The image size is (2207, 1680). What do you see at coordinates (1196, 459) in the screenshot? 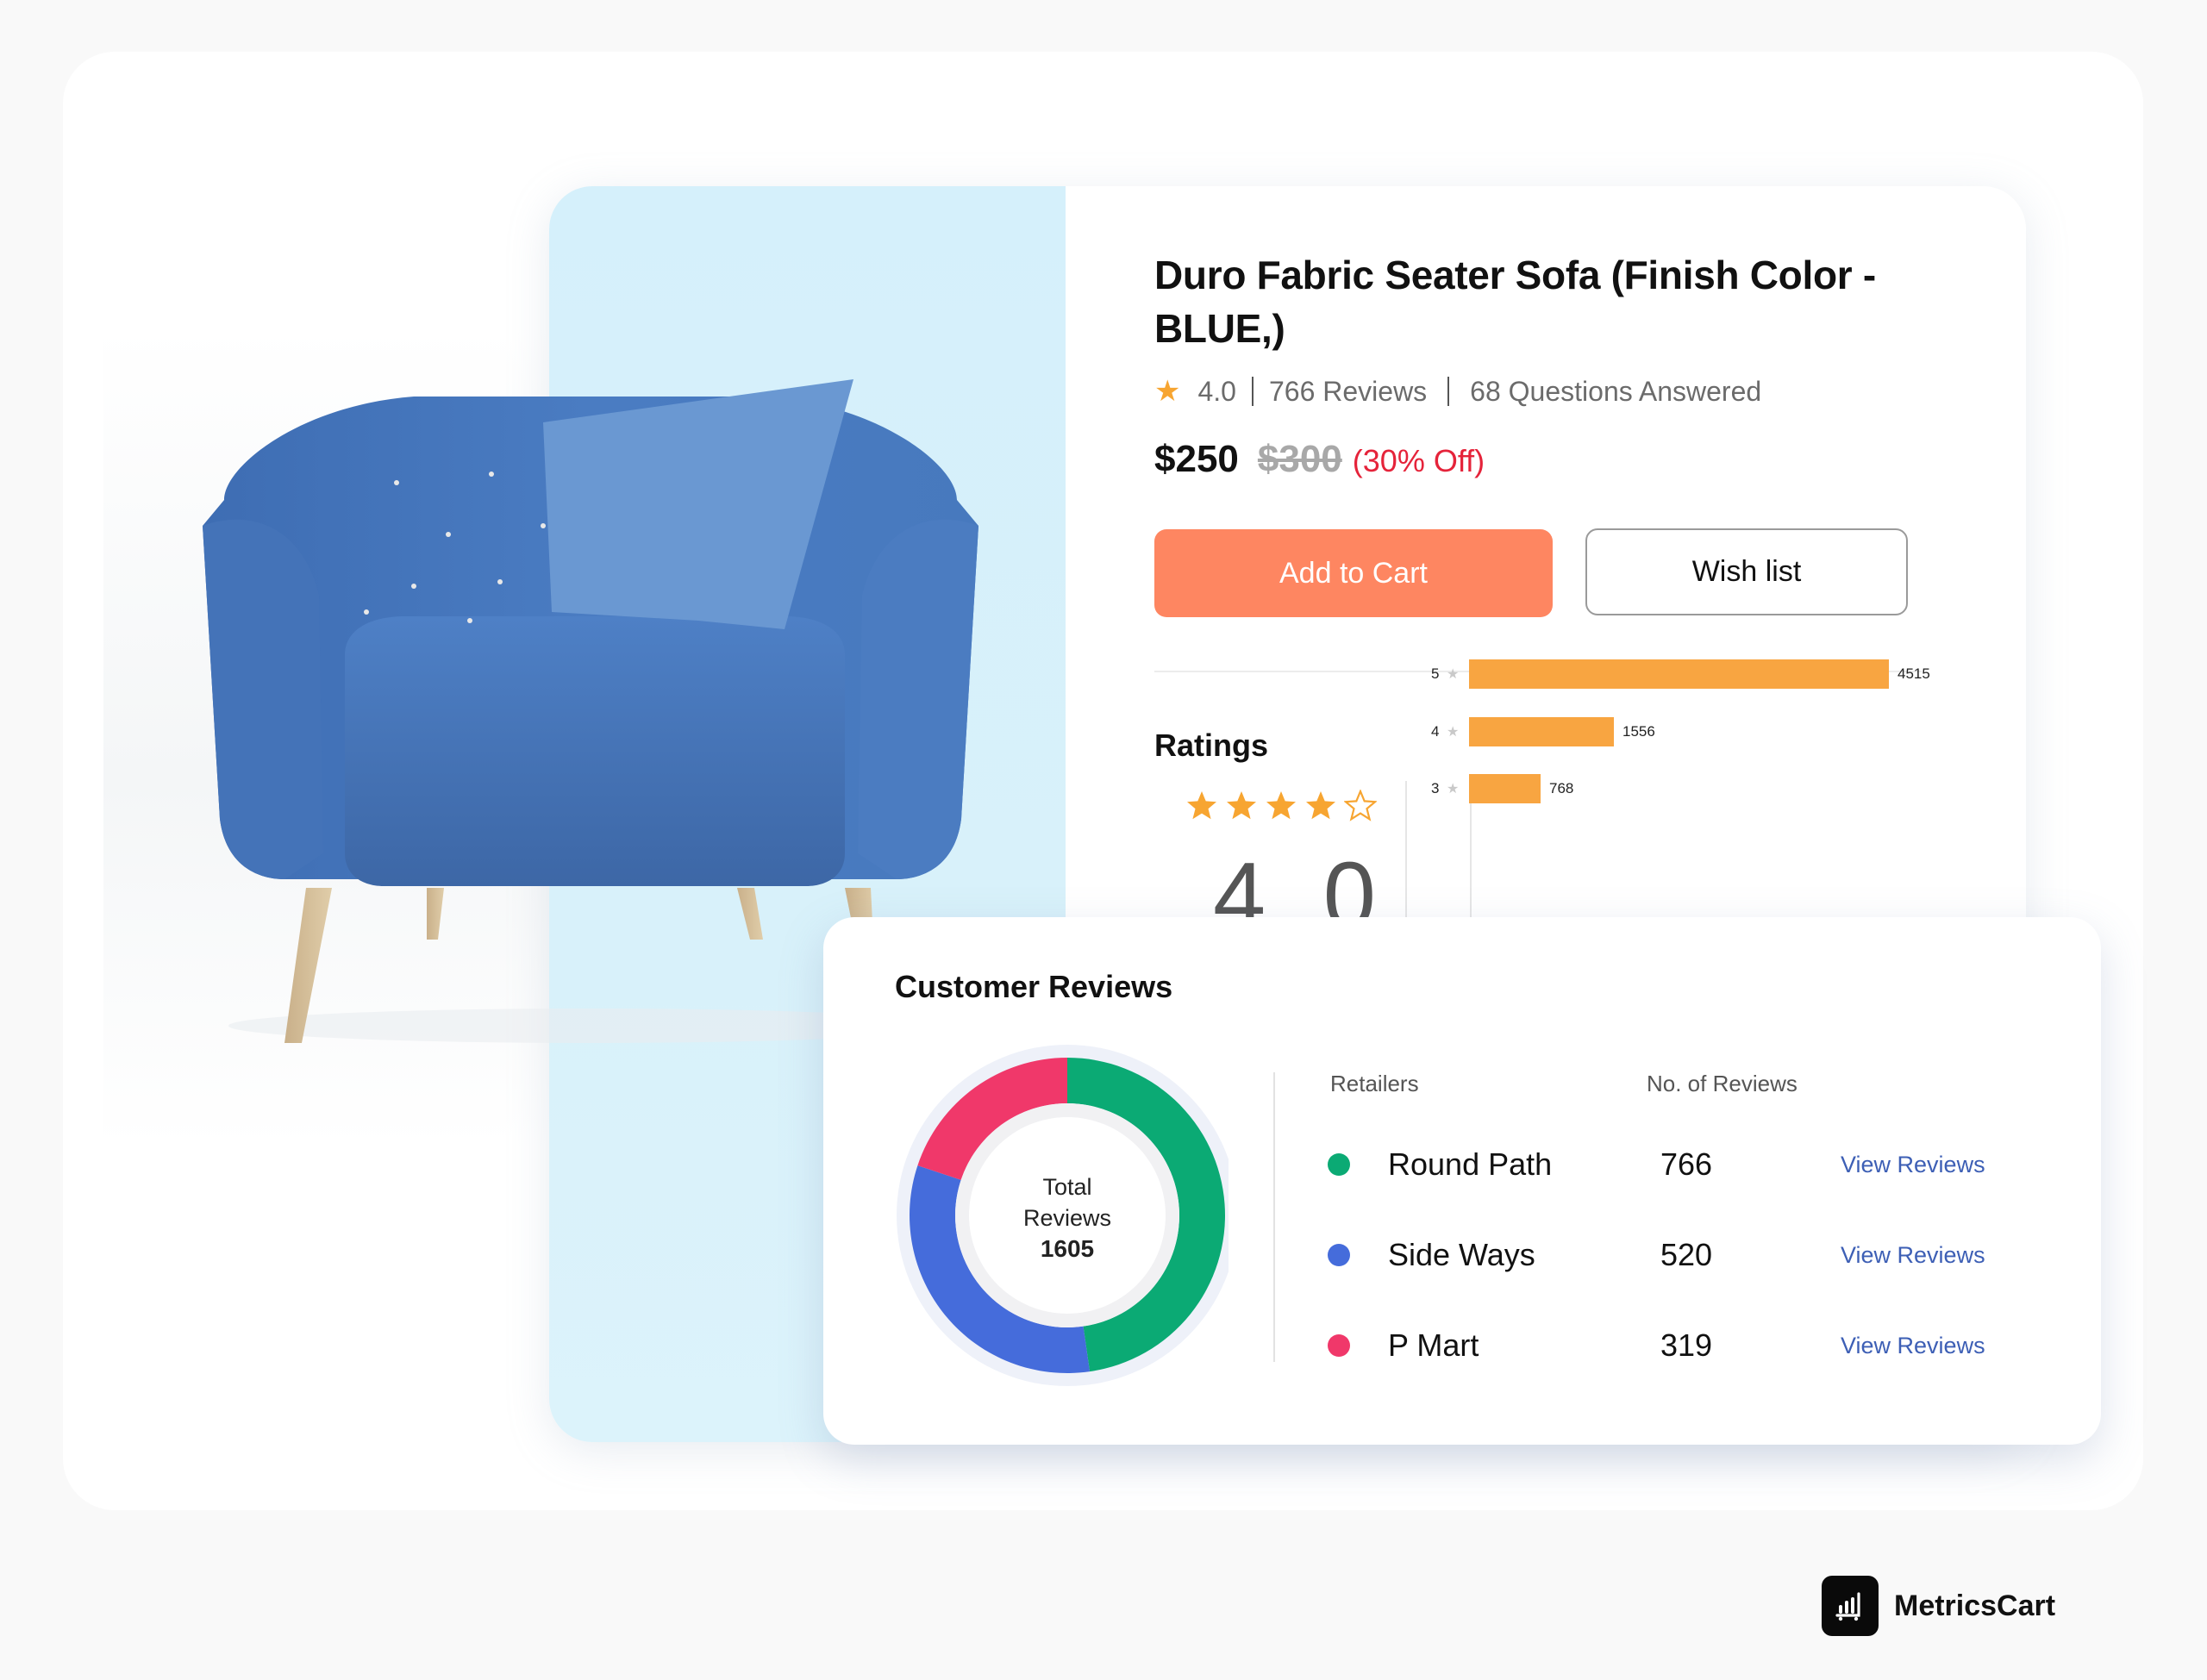
I see `price-current: $250` at bounding box center [1196, 459].